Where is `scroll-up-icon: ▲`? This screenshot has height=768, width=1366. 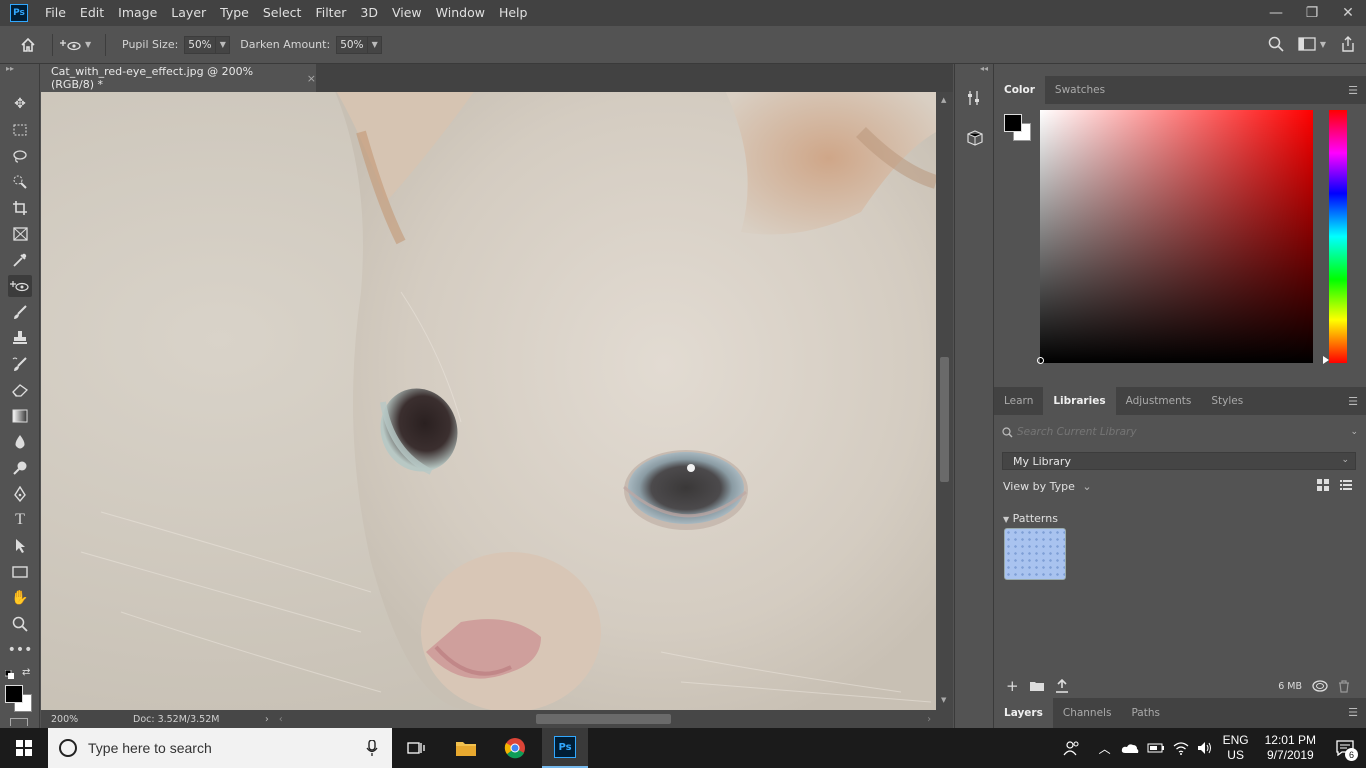
scroll-up-icon: ▲ is located at coordinates (943, 100).